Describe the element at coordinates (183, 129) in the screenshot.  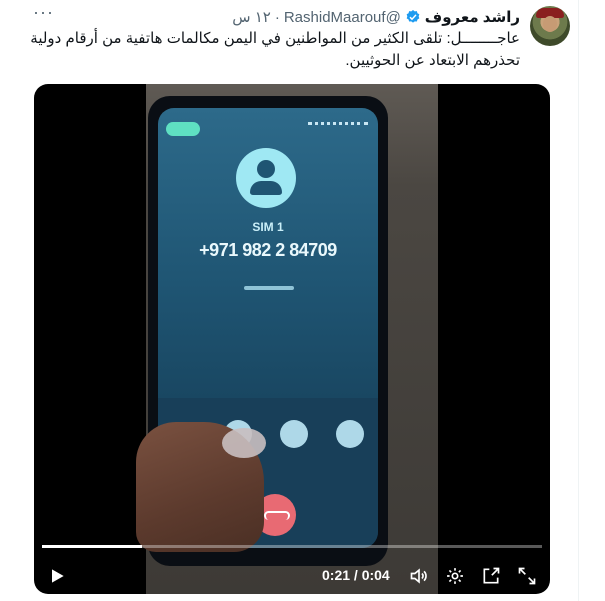
I see `phone-status-pill` at that location.